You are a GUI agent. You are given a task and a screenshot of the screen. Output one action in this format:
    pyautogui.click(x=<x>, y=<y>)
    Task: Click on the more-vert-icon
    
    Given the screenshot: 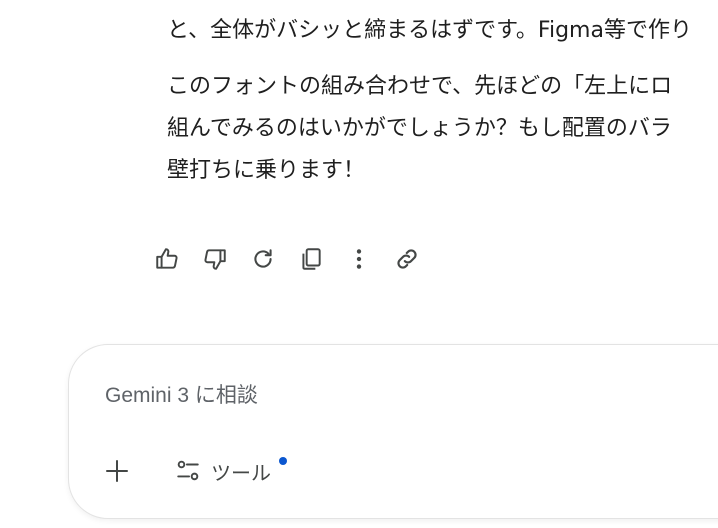 What is the action you would take?
    pyautogui.click(x=359, y=259)
    